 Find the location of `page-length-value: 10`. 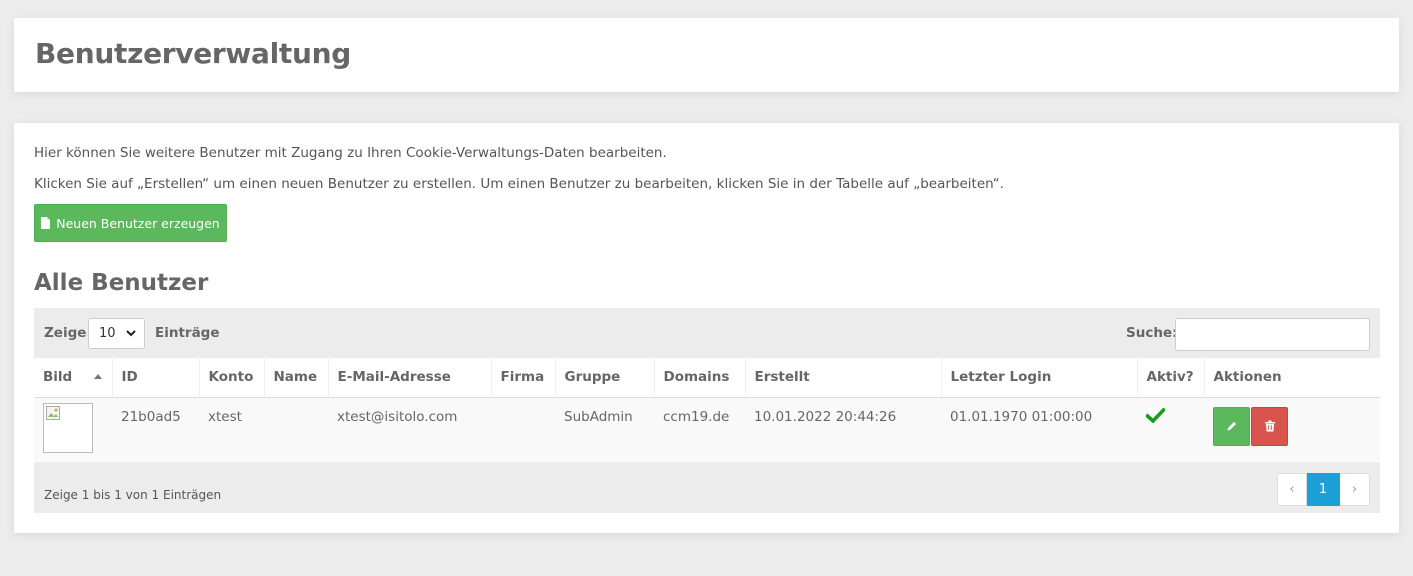

page-length-value: 10 is located at coordinates (107, 333).